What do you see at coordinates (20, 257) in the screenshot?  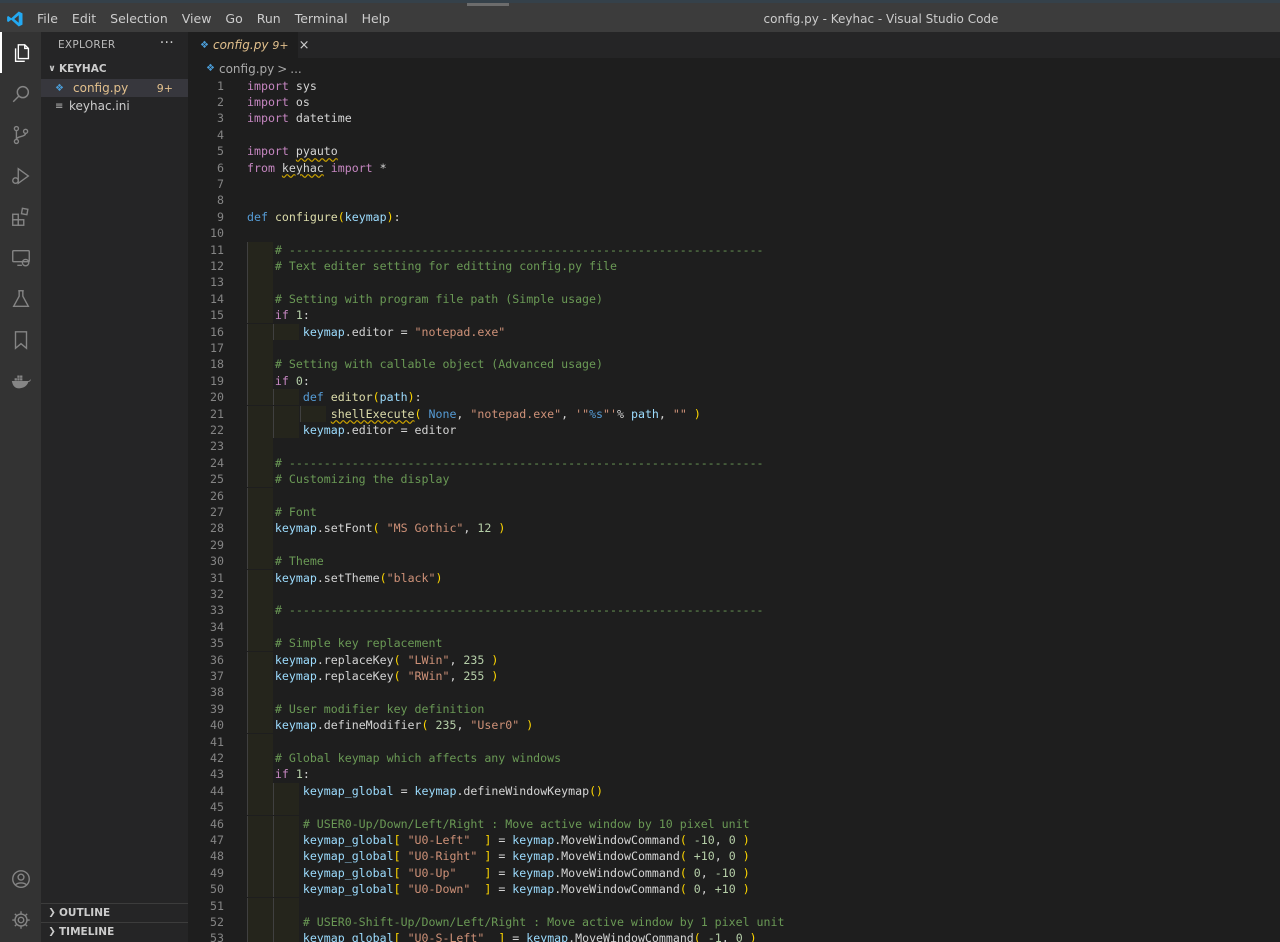 I see `remote-explorer-icon` at bounding box center [20, 257].